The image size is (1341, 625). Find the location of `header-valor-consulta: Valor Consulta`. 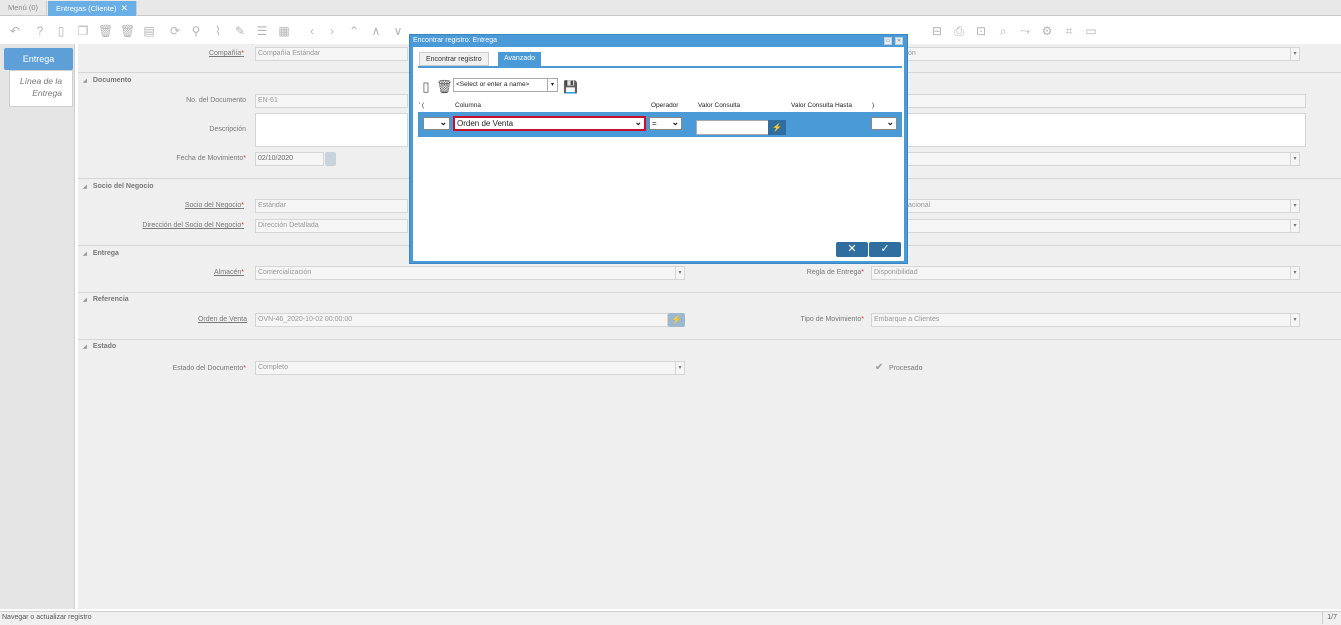

header-valor-consulta: Valor Consulta is located at coordinates (719, 105).